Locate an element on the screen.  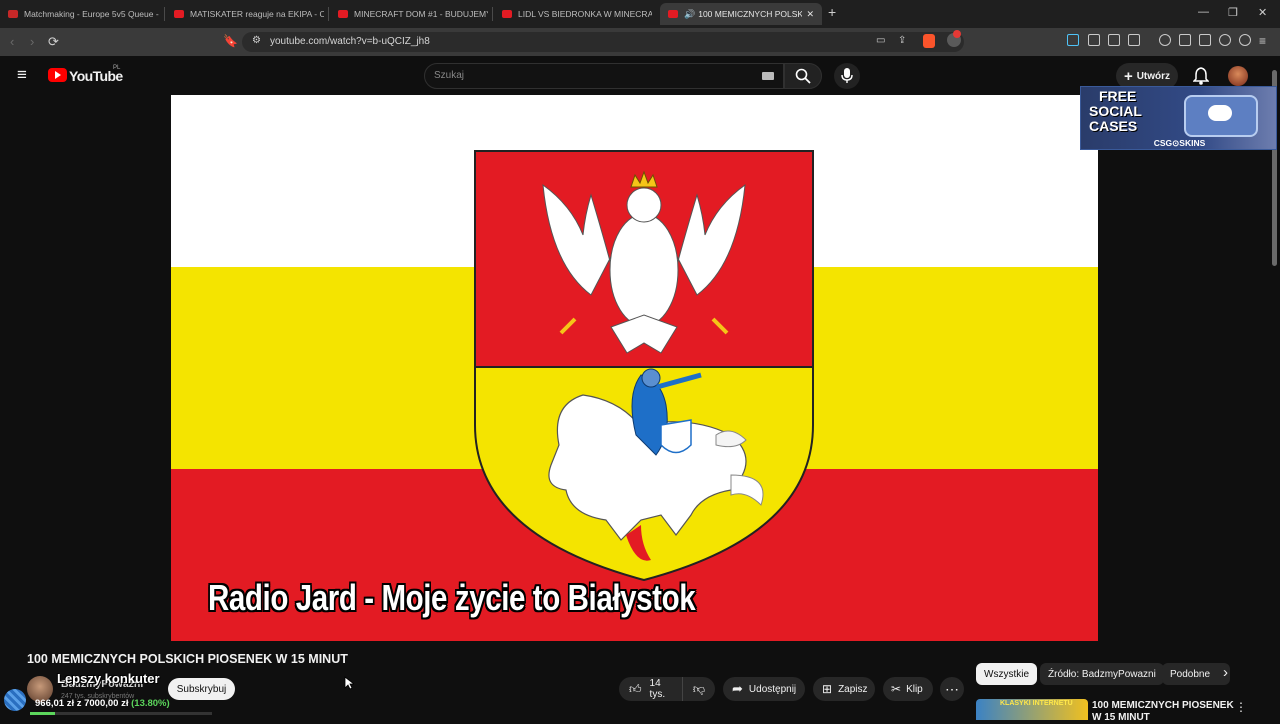
url-text: youtube.com/watch?v=b-uQCIZ_jh8 is located at coordinates (350, 41).